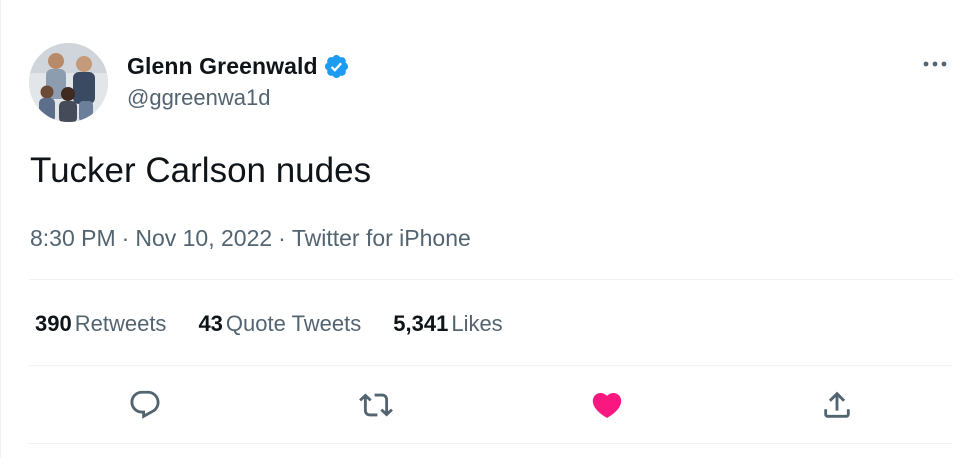  I want to click on likes-count: 5,341, so click(421, 323).